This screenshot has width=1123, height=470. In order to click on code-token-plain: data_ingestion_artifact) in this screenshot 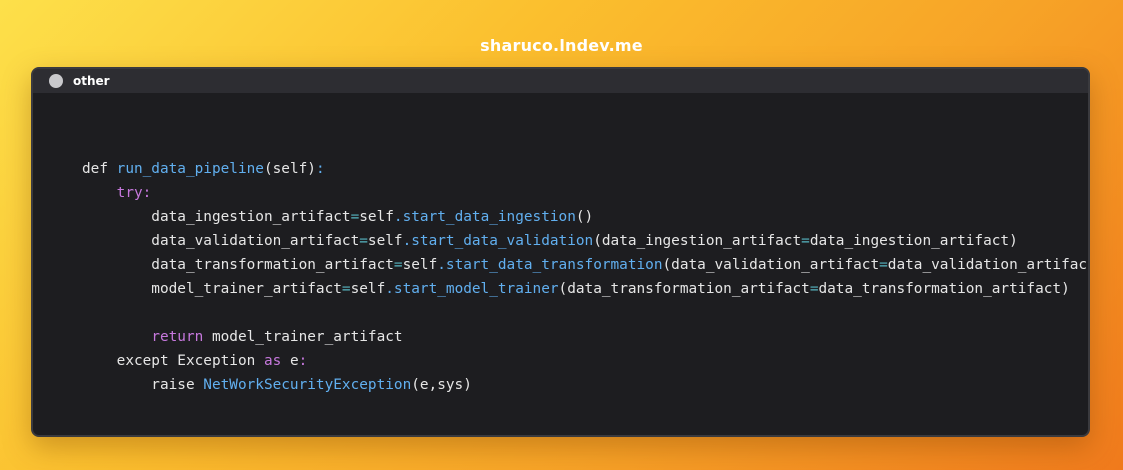, I will do `click(913, 241)`.